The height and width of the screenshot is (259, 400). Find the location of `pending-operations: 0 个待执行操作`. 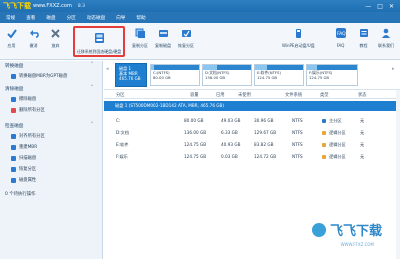

pending-operations: 0 个待执行操作 is located at coordinates (20, 194).